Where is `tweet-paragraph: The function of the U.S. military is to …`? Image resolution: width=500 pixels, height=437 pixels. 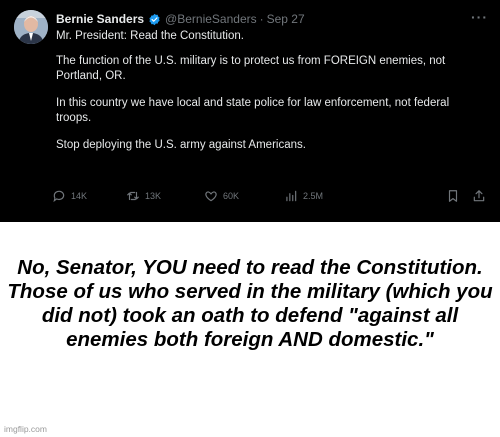 tweet-paragraph: The function of the U.S. military is to … is located at coordinates (251, 68).